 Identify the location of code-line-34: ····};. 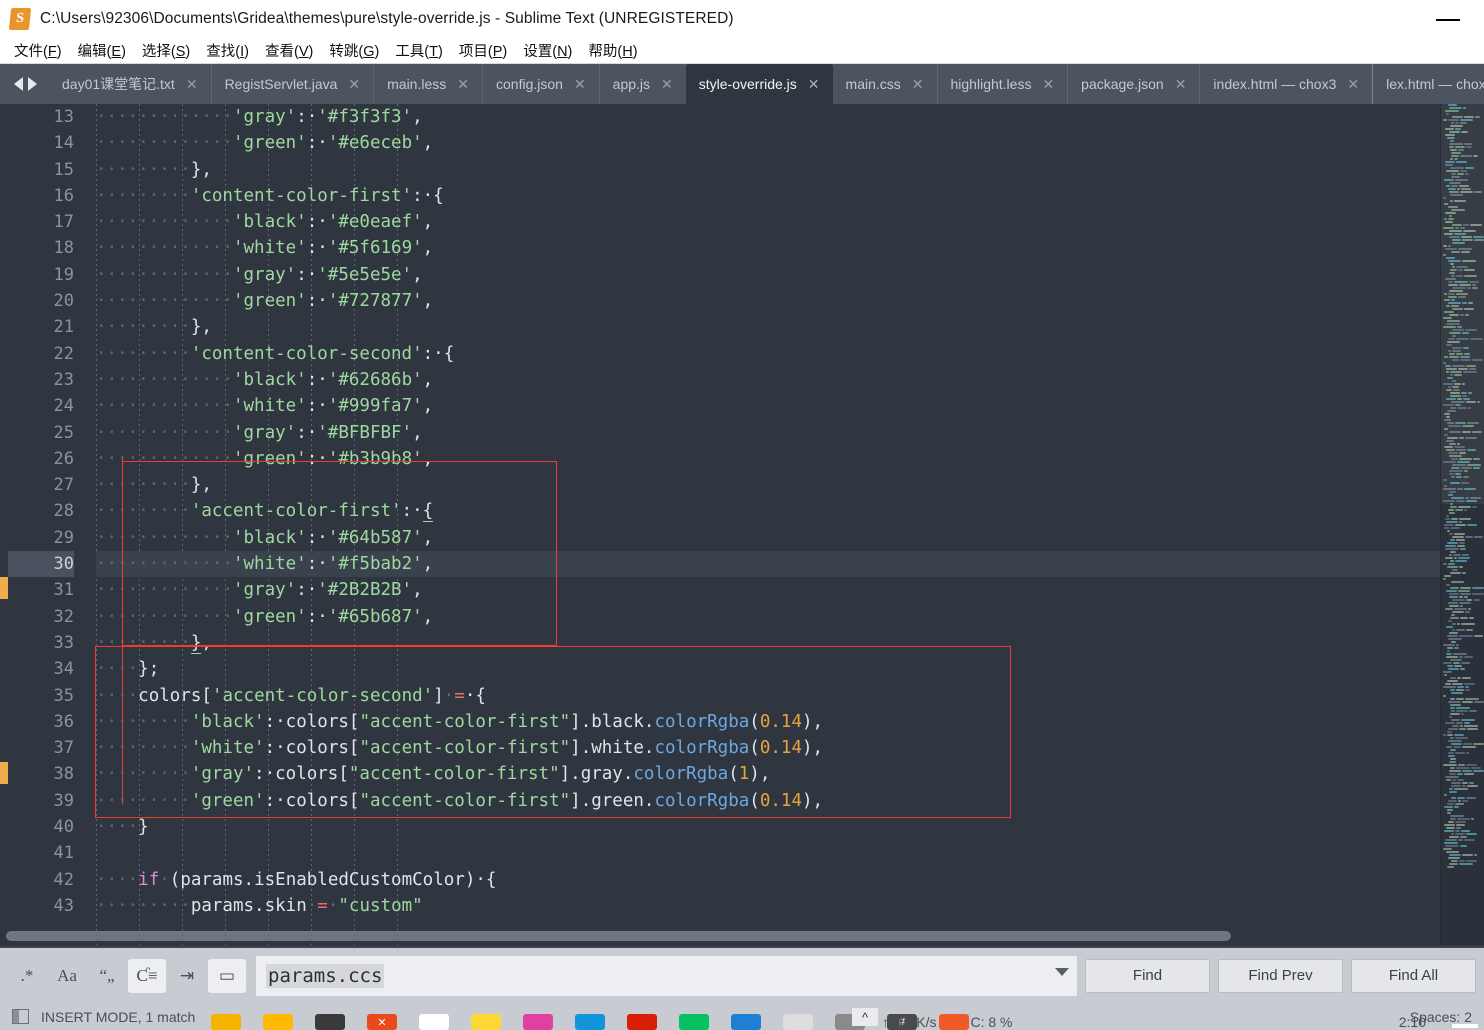
(768, 669).